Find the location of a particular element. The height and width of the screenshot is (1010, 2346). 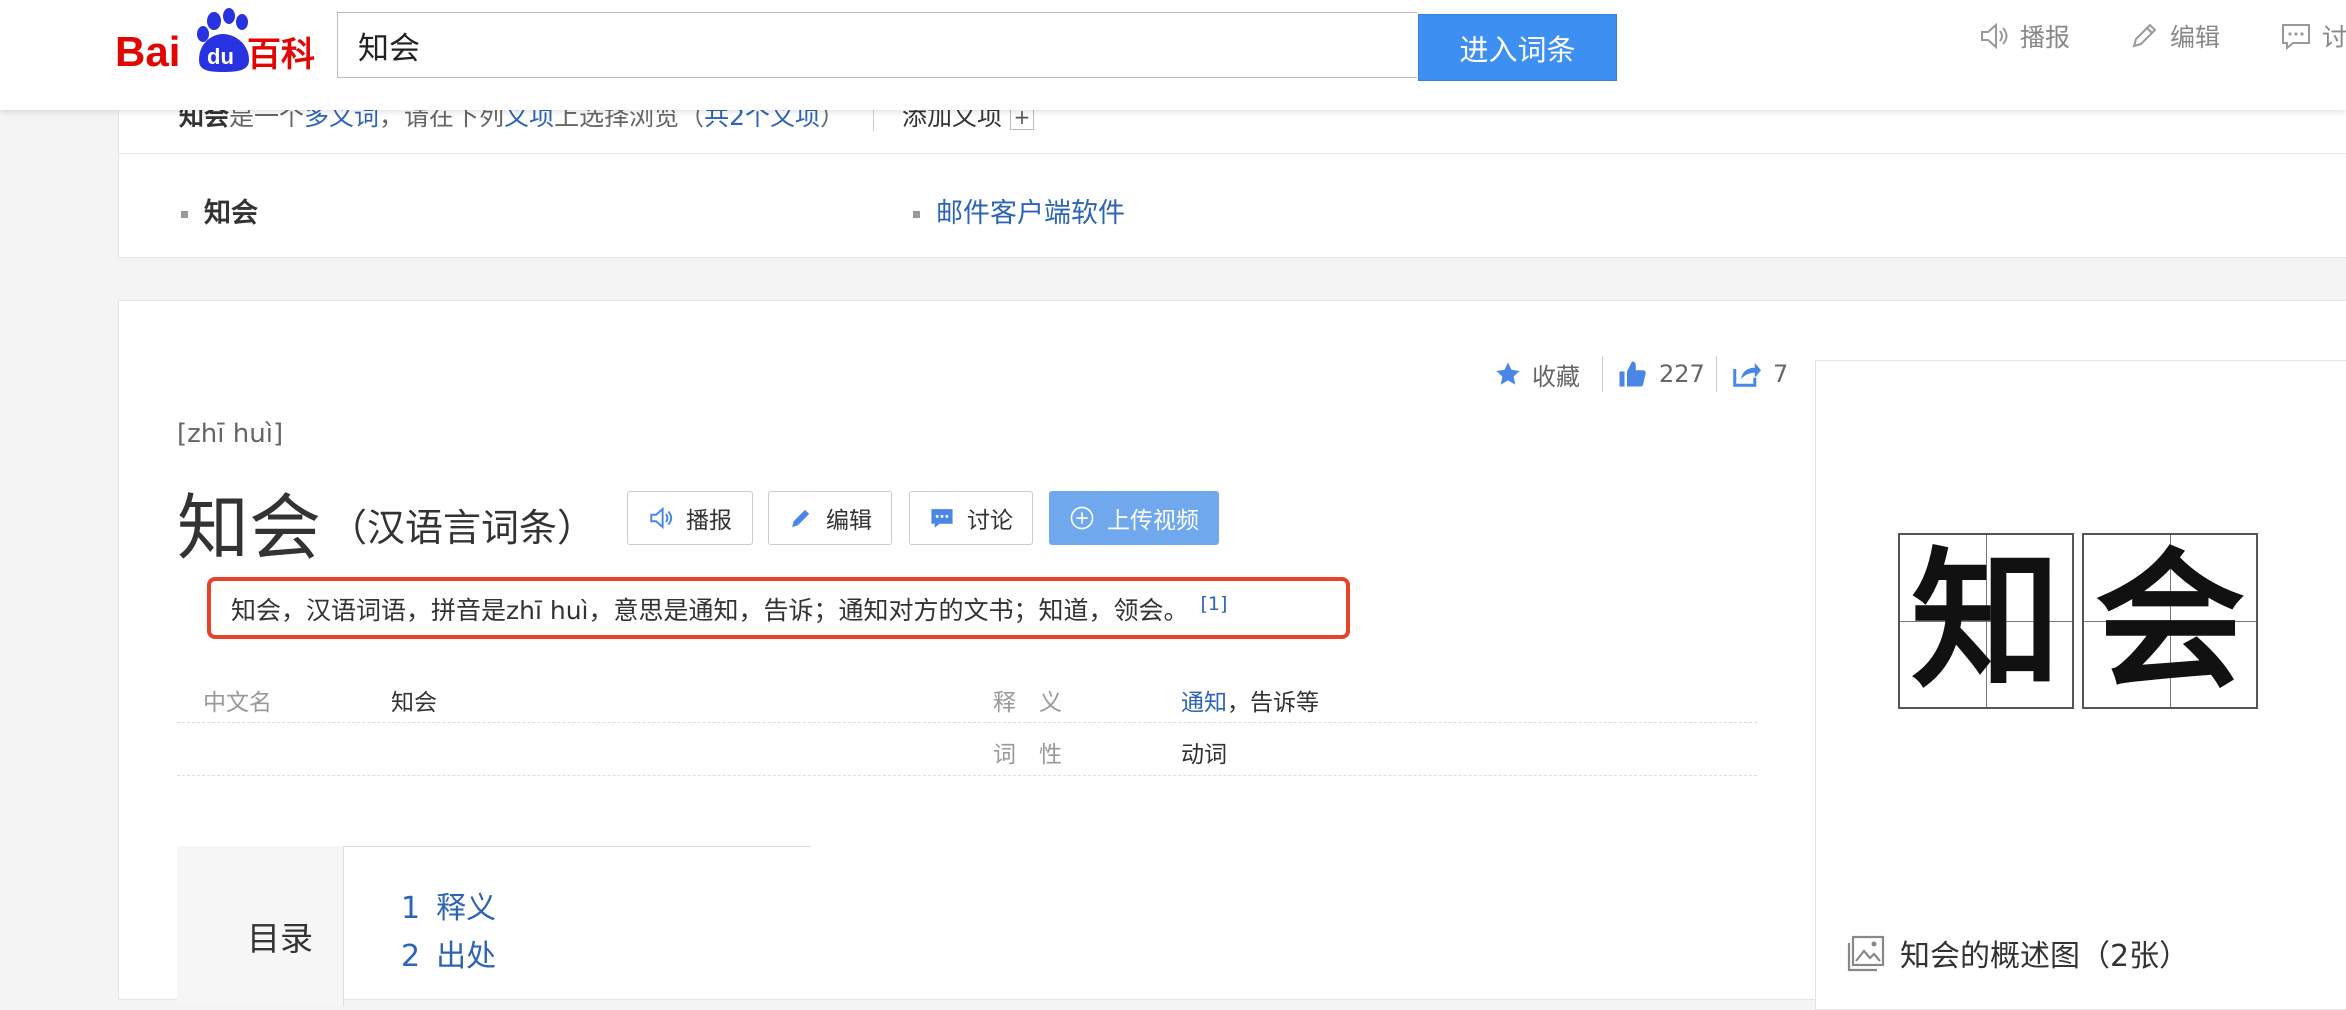

broadcast-label: 播报 is located at coordinates (709, 521).